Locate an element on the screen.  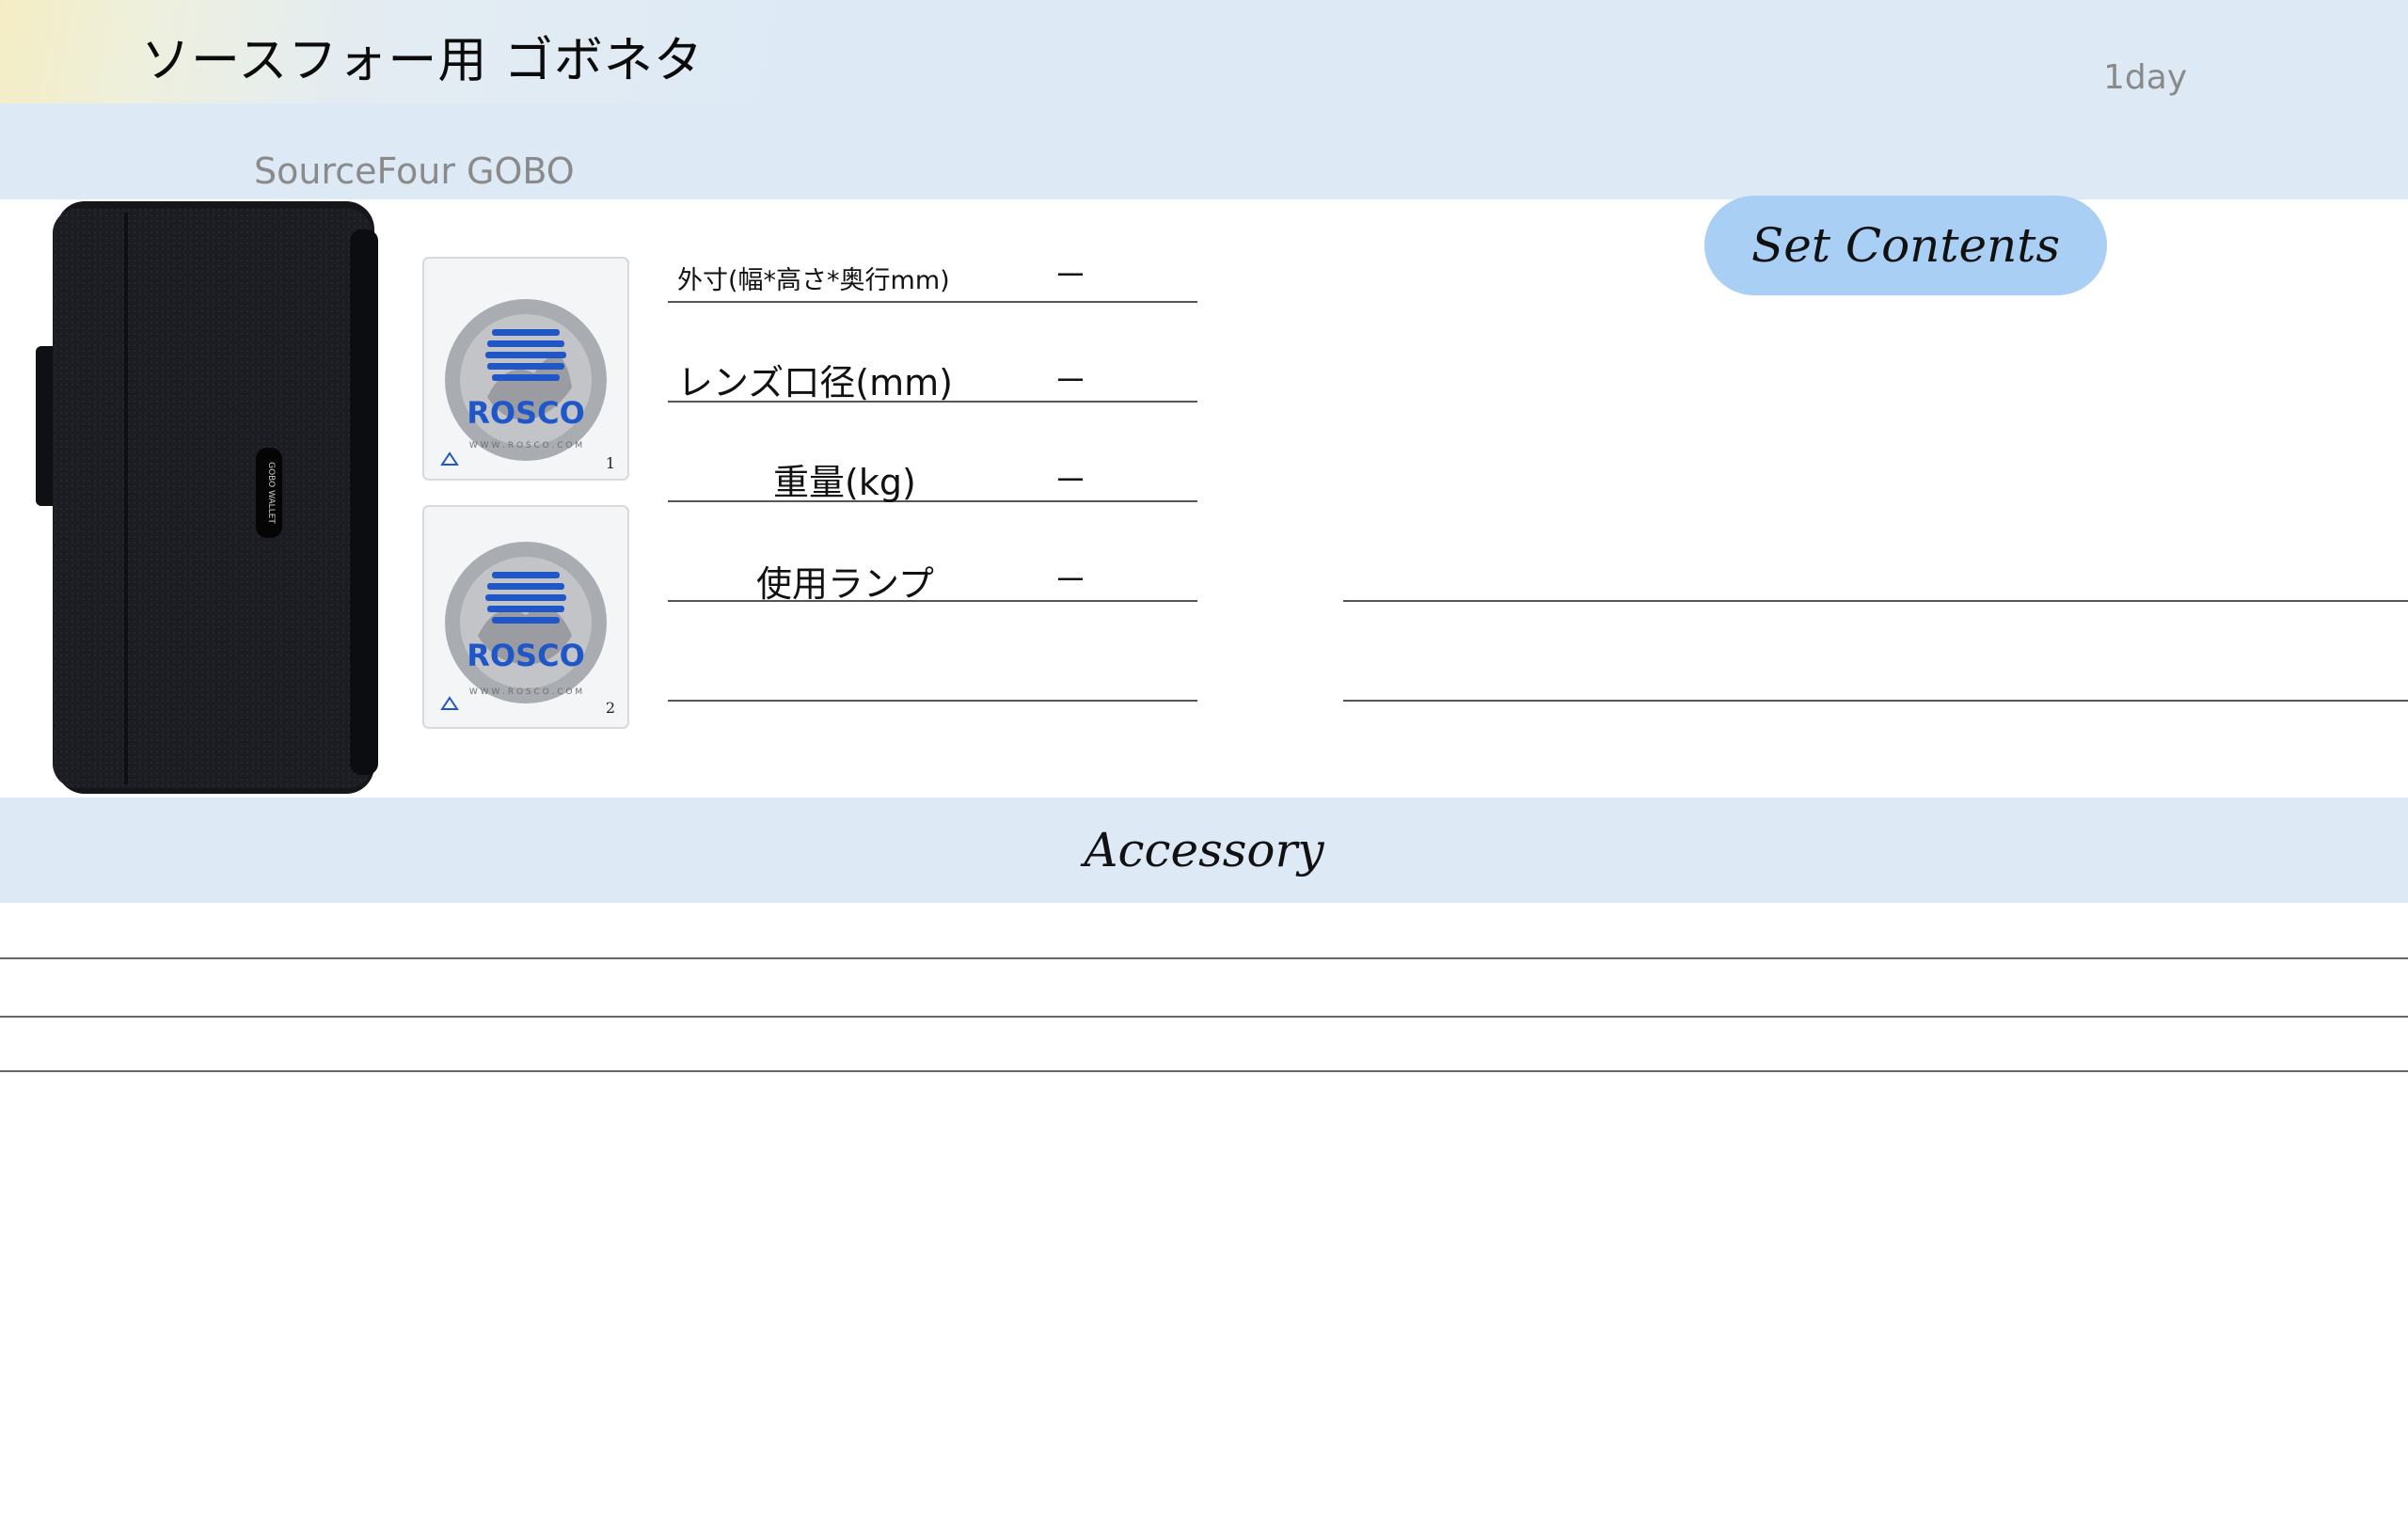
spec-row-lens-diameter: レンズ口径(mm) － is located at coordinates (933, 352).